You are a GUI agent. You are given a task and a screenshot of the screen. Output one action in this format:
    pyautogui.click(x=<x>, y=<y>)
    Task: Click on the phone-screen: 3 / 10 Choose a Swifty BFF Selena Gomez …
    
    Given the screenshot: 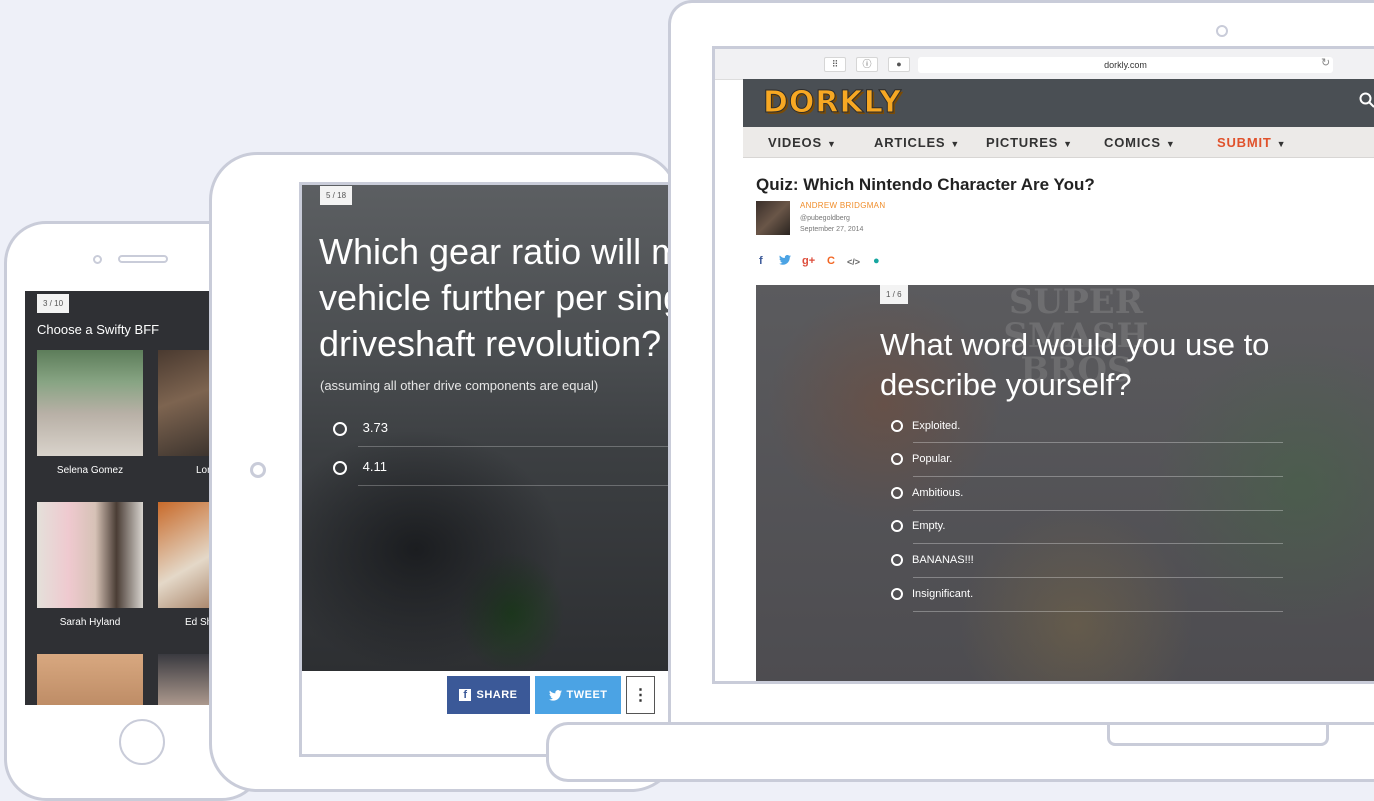 What is the action you would take?
    pyautogui.click(x=125, y=498)
    